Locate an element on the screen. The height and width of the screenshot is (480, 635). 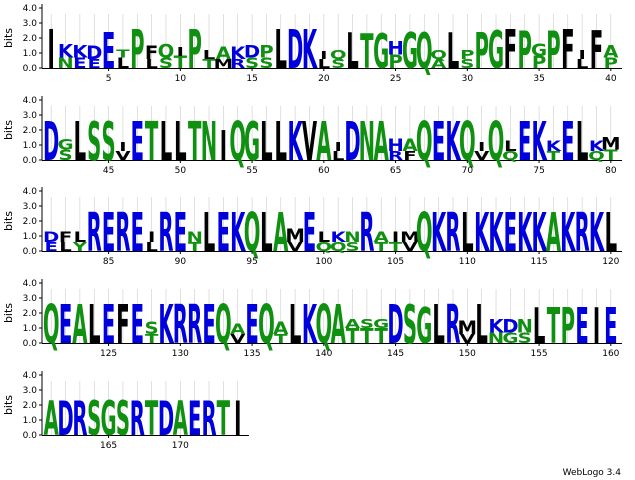
x-tick-label: 10 is located at coordinates (181, 79).